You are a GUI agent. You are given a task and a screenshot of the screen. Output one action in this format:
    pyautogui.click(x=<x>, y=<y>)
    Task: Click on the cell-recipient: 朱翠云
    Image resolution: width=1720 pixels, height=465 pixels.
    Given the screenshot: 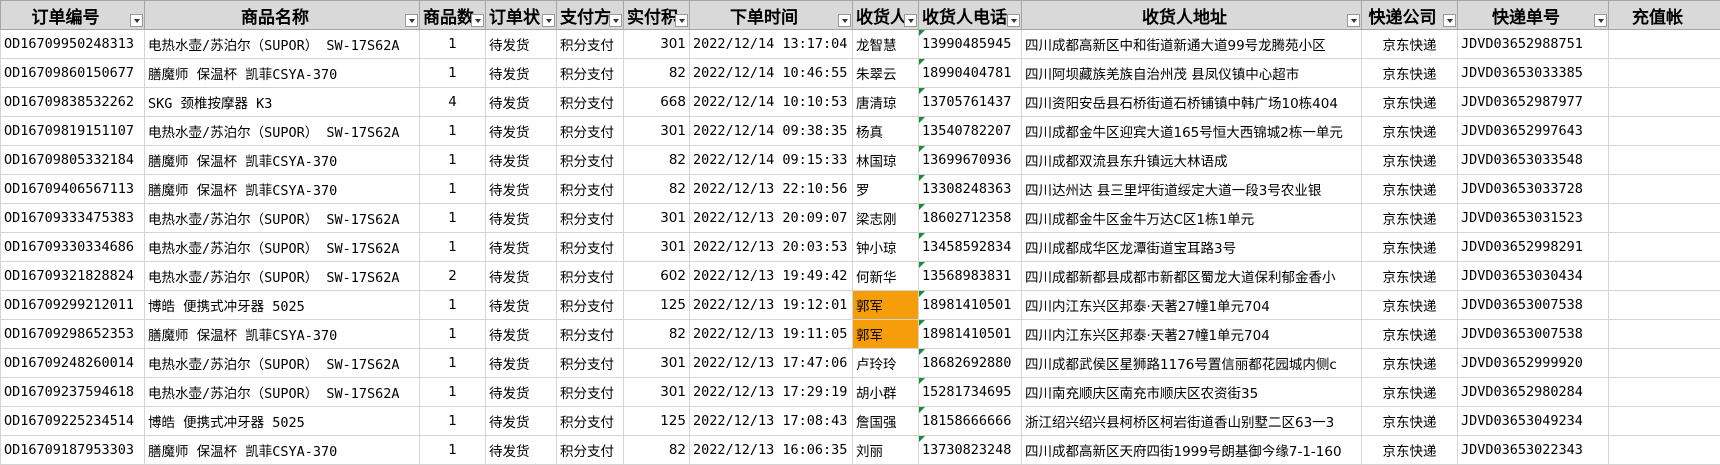 What is the action you would take?
    pyautogui.click(x=885, y=73)
    